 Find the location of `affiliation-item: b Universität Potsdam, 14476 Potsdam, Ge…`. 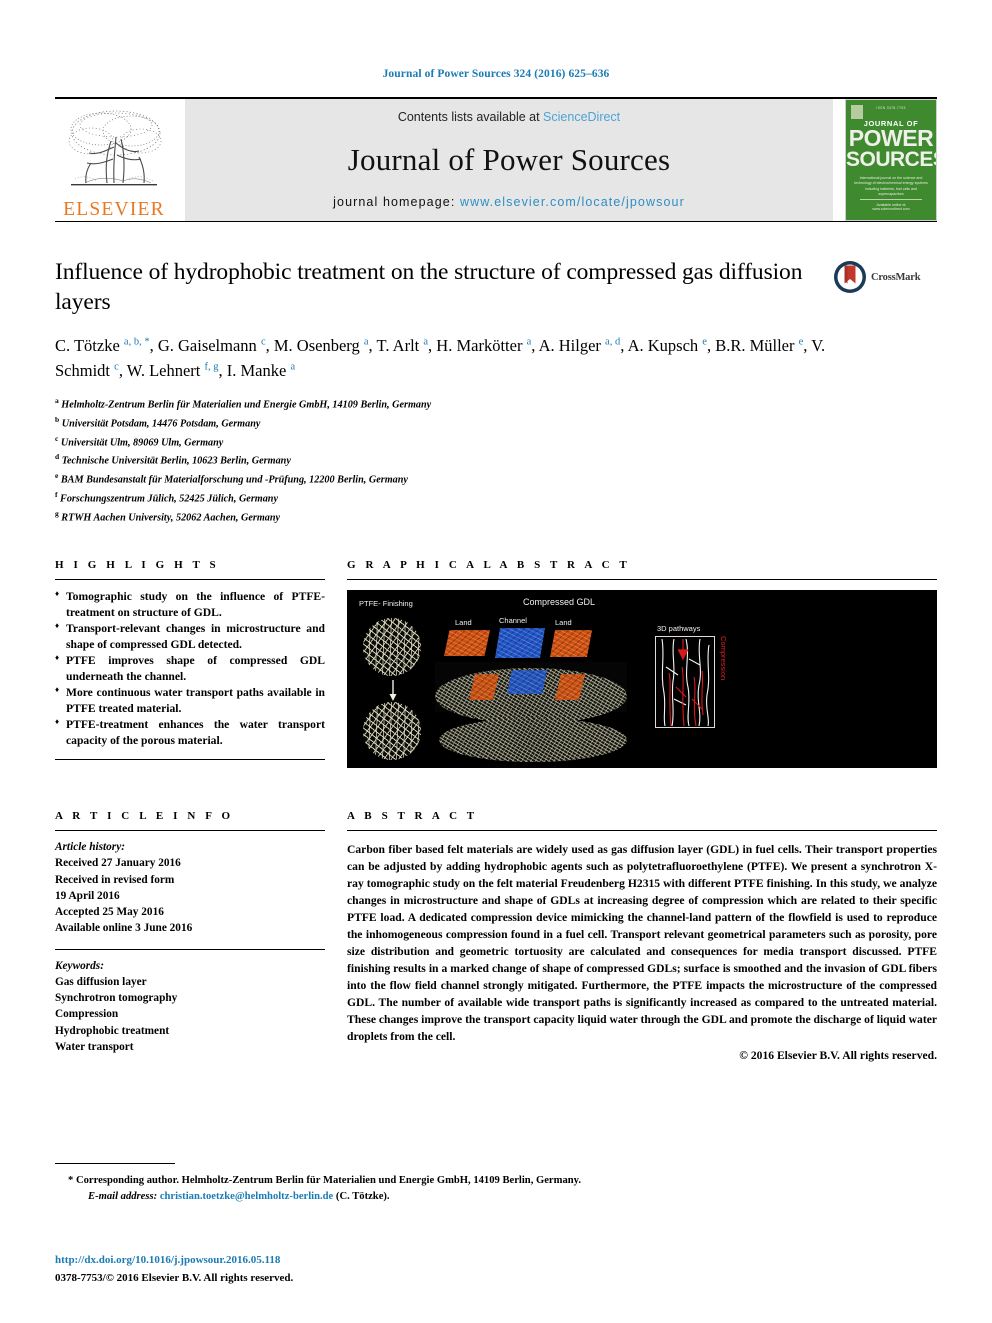

affiliation-item: b Universität Potsdam, 14476 Potsdam, Ge… is located at coordinates (158, 422).